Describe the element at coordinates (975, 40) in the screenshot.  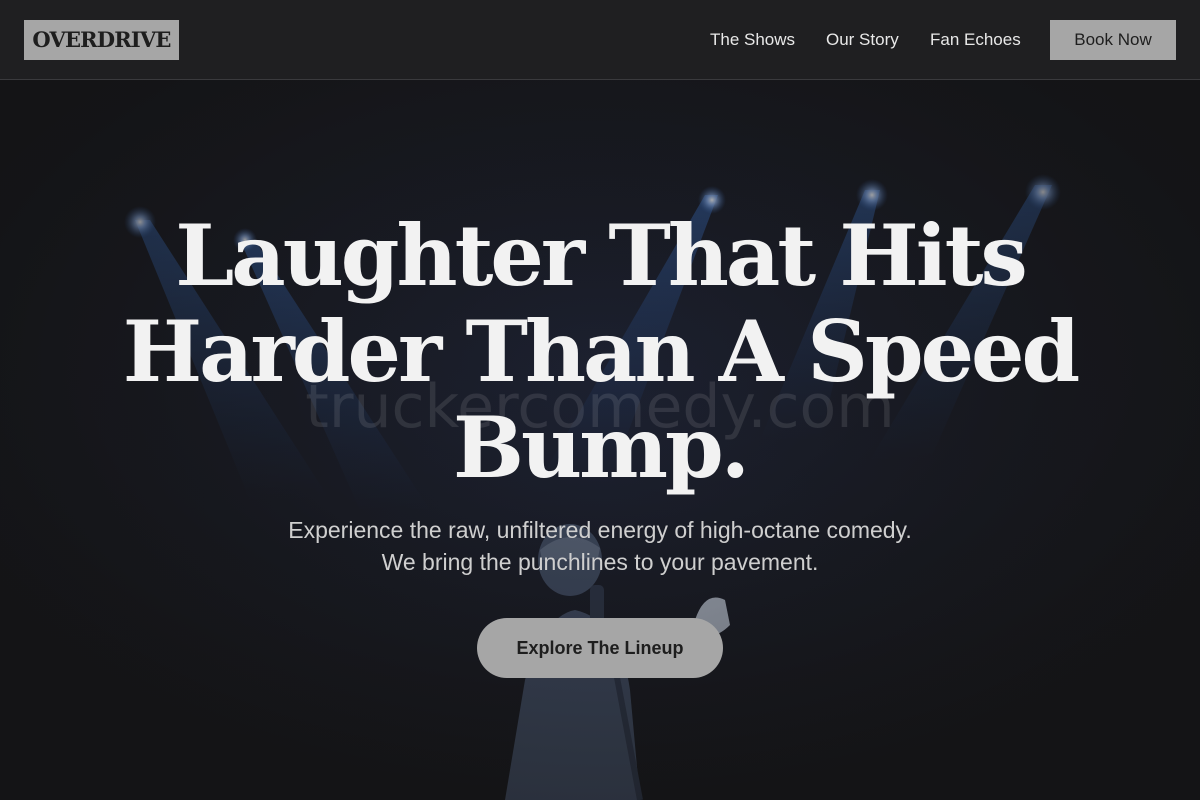
I see `nav-link-fan-echoes: Fan Echoes` at that location.